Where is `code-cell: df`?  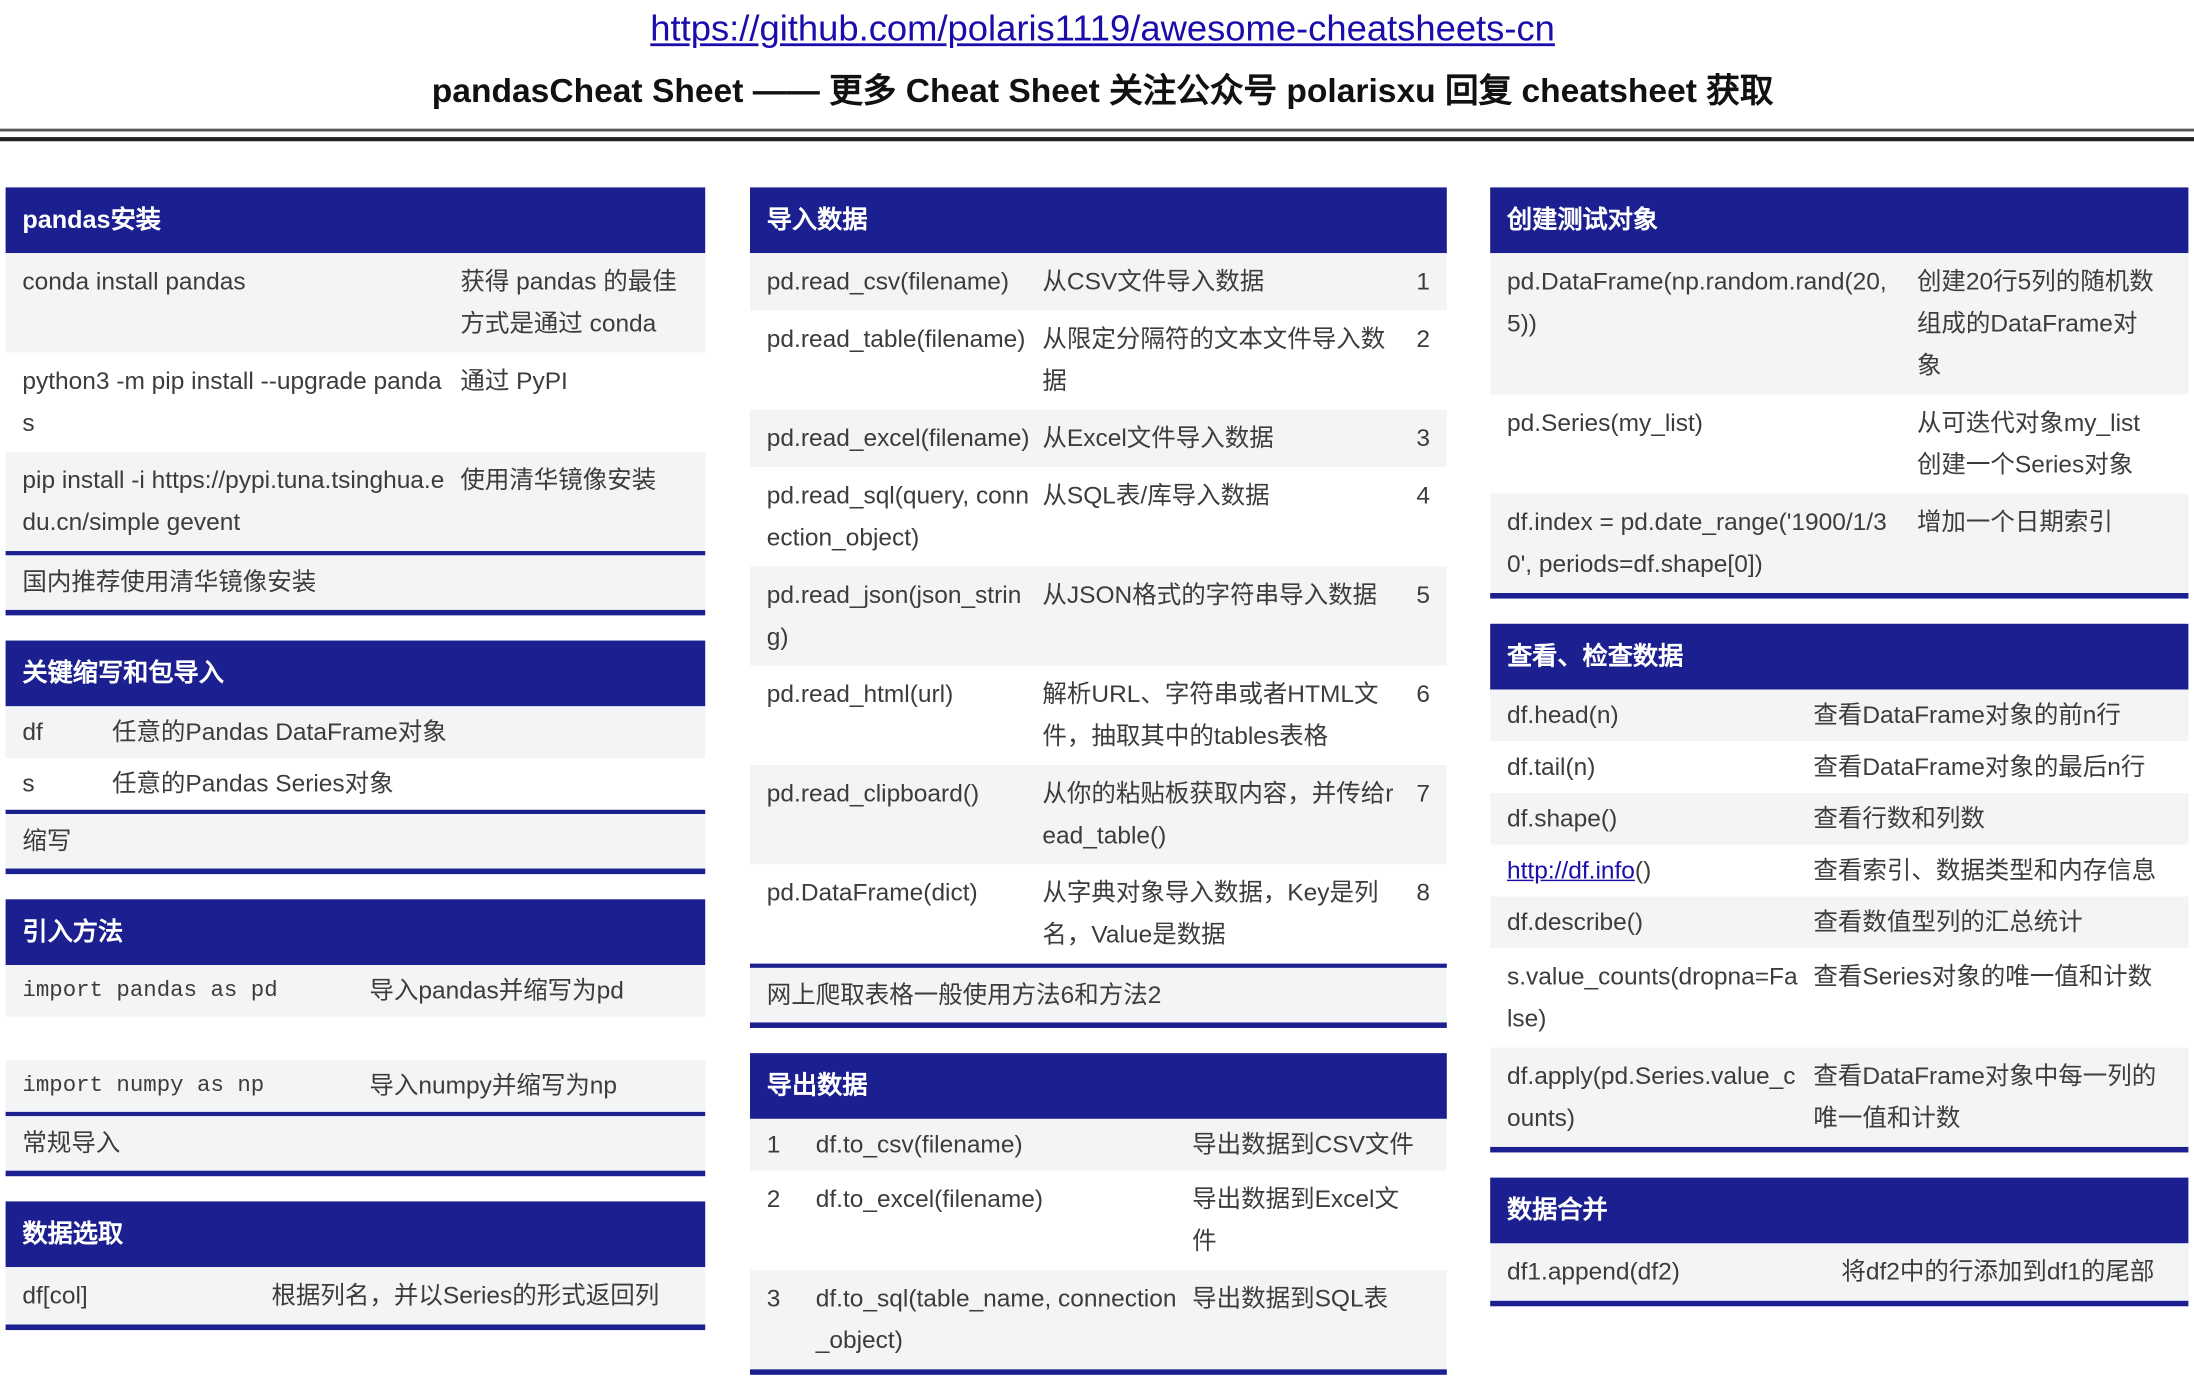
code-cell: df is located at coordinates (32, 731).